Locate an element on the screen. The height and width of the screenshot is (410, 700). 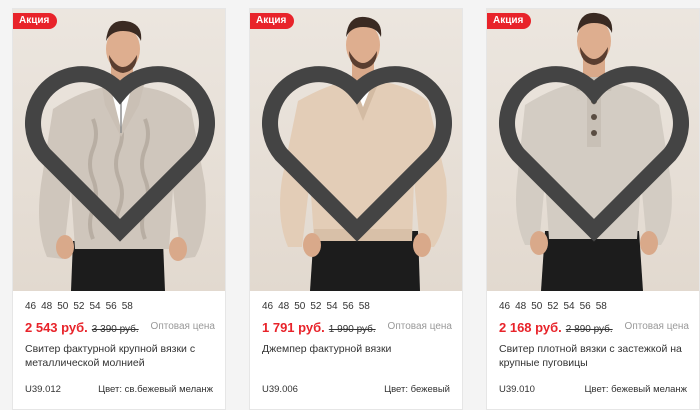
product-sku: U39.010 is located at coordinates (517, 389).